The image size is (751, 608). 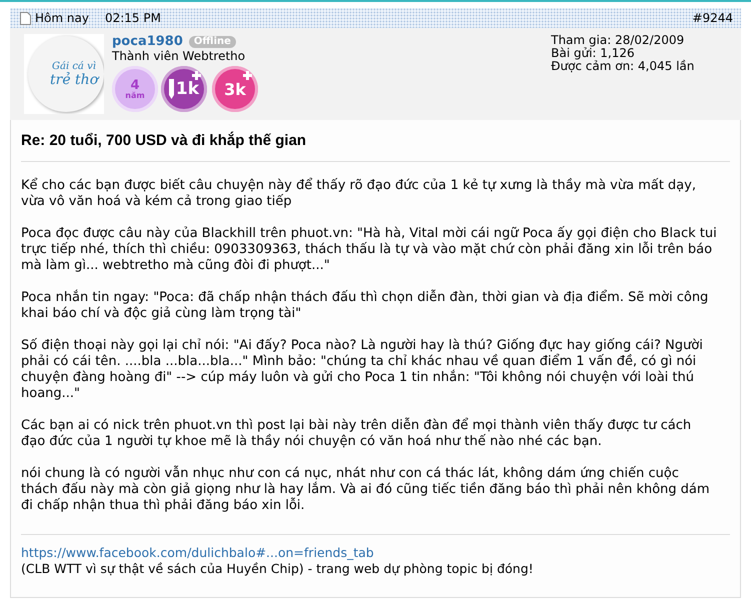 I want to click on award-badge: 3k, so click(x=235, y=89).